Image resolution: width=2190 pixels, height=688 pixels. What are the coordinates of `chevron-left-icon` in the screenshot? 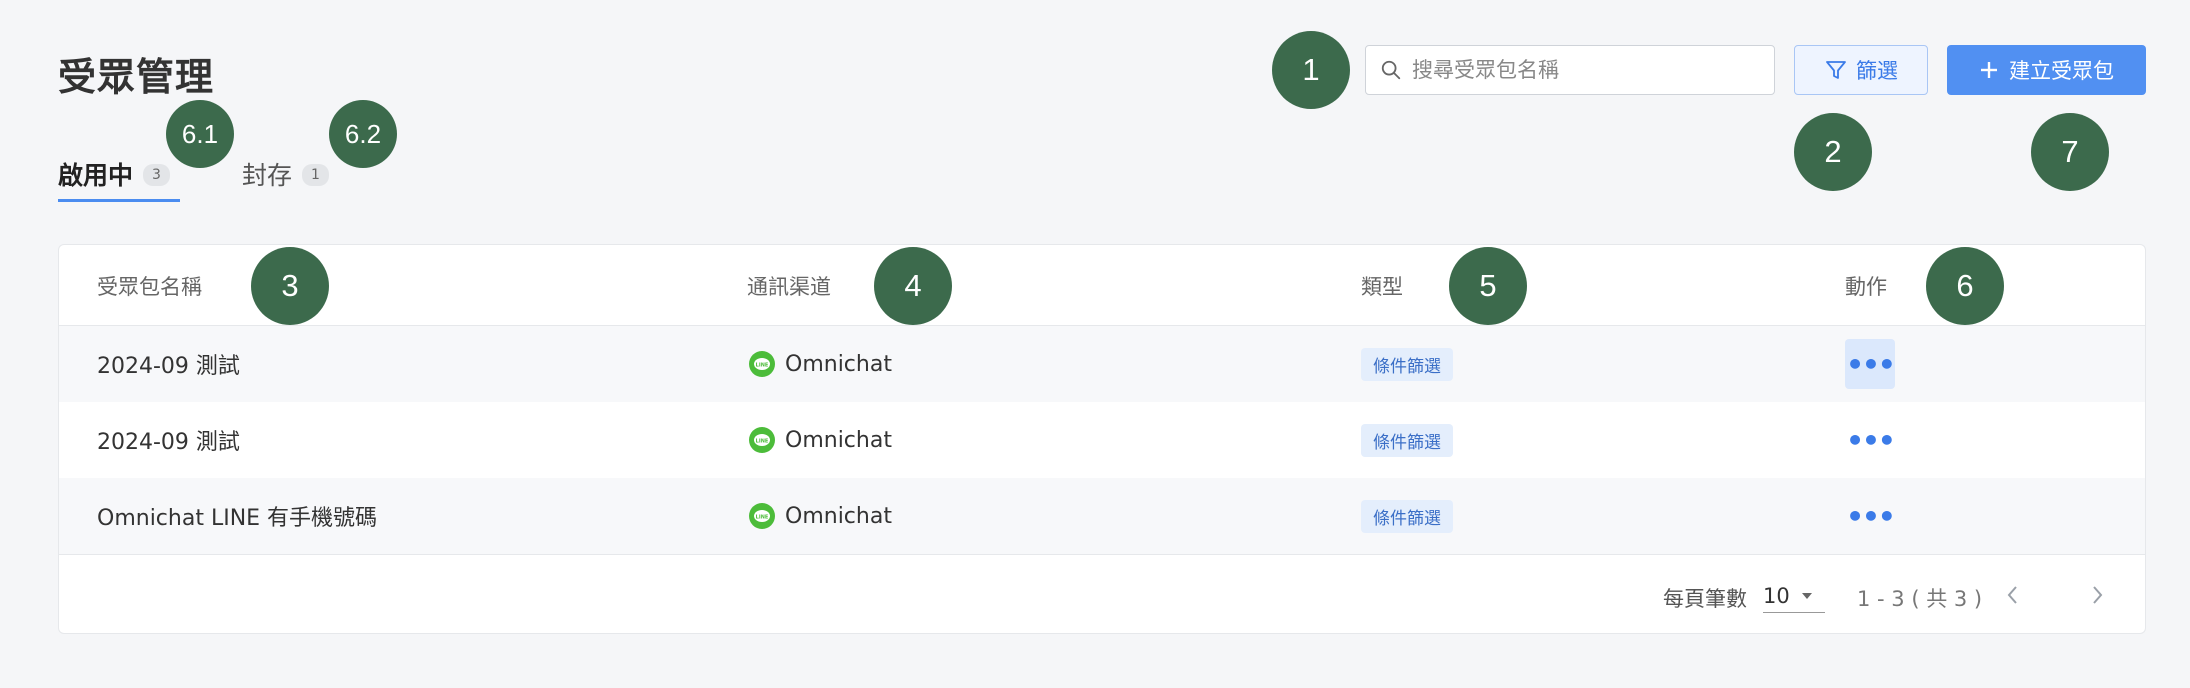 It's located at (2012, 595).